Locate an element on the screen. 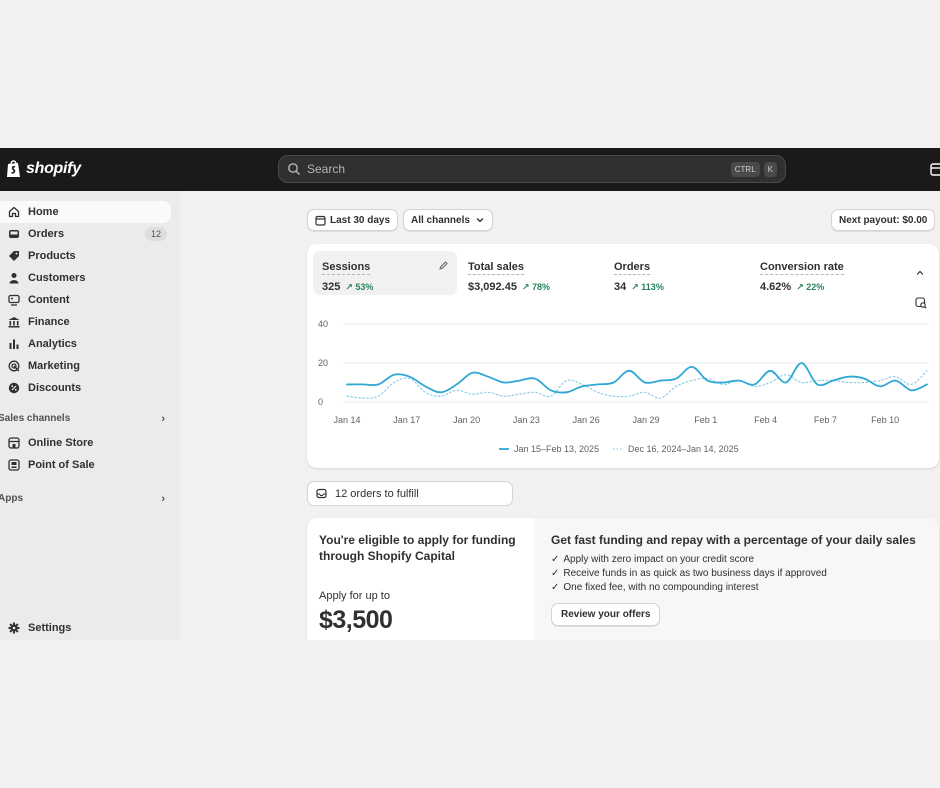 Image resolution: width=940 pixels, height=788 pixels. channels-dropdown: All channels is located at coordinates (448, 220).